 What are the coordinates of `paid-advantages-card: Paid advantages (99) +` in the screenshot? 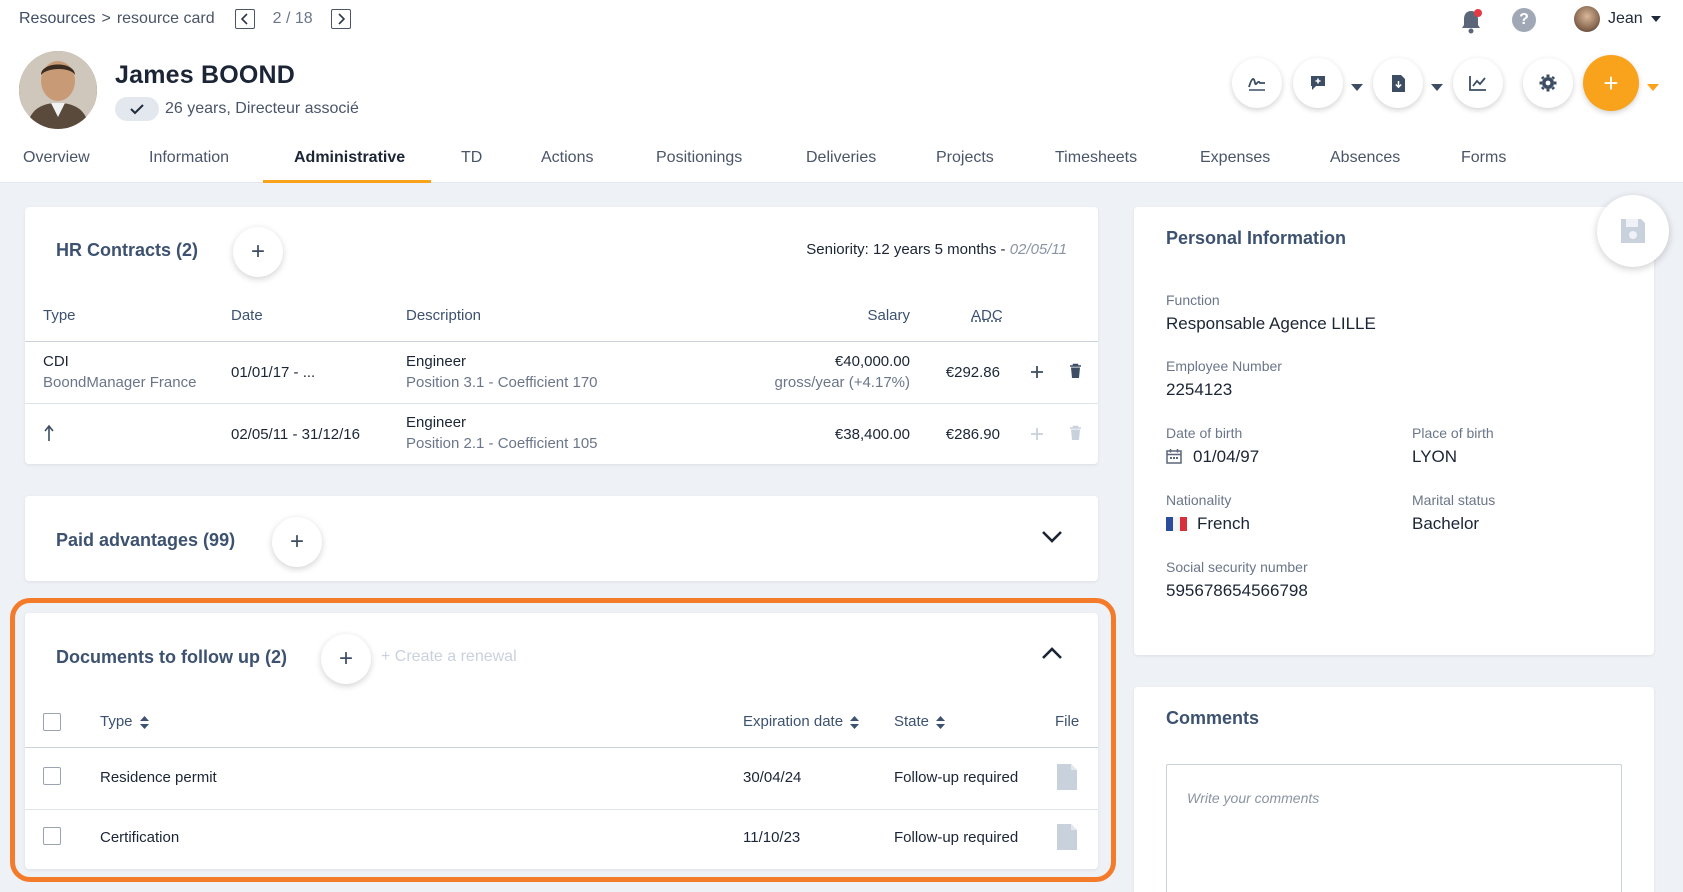 It's located at (561, 538).